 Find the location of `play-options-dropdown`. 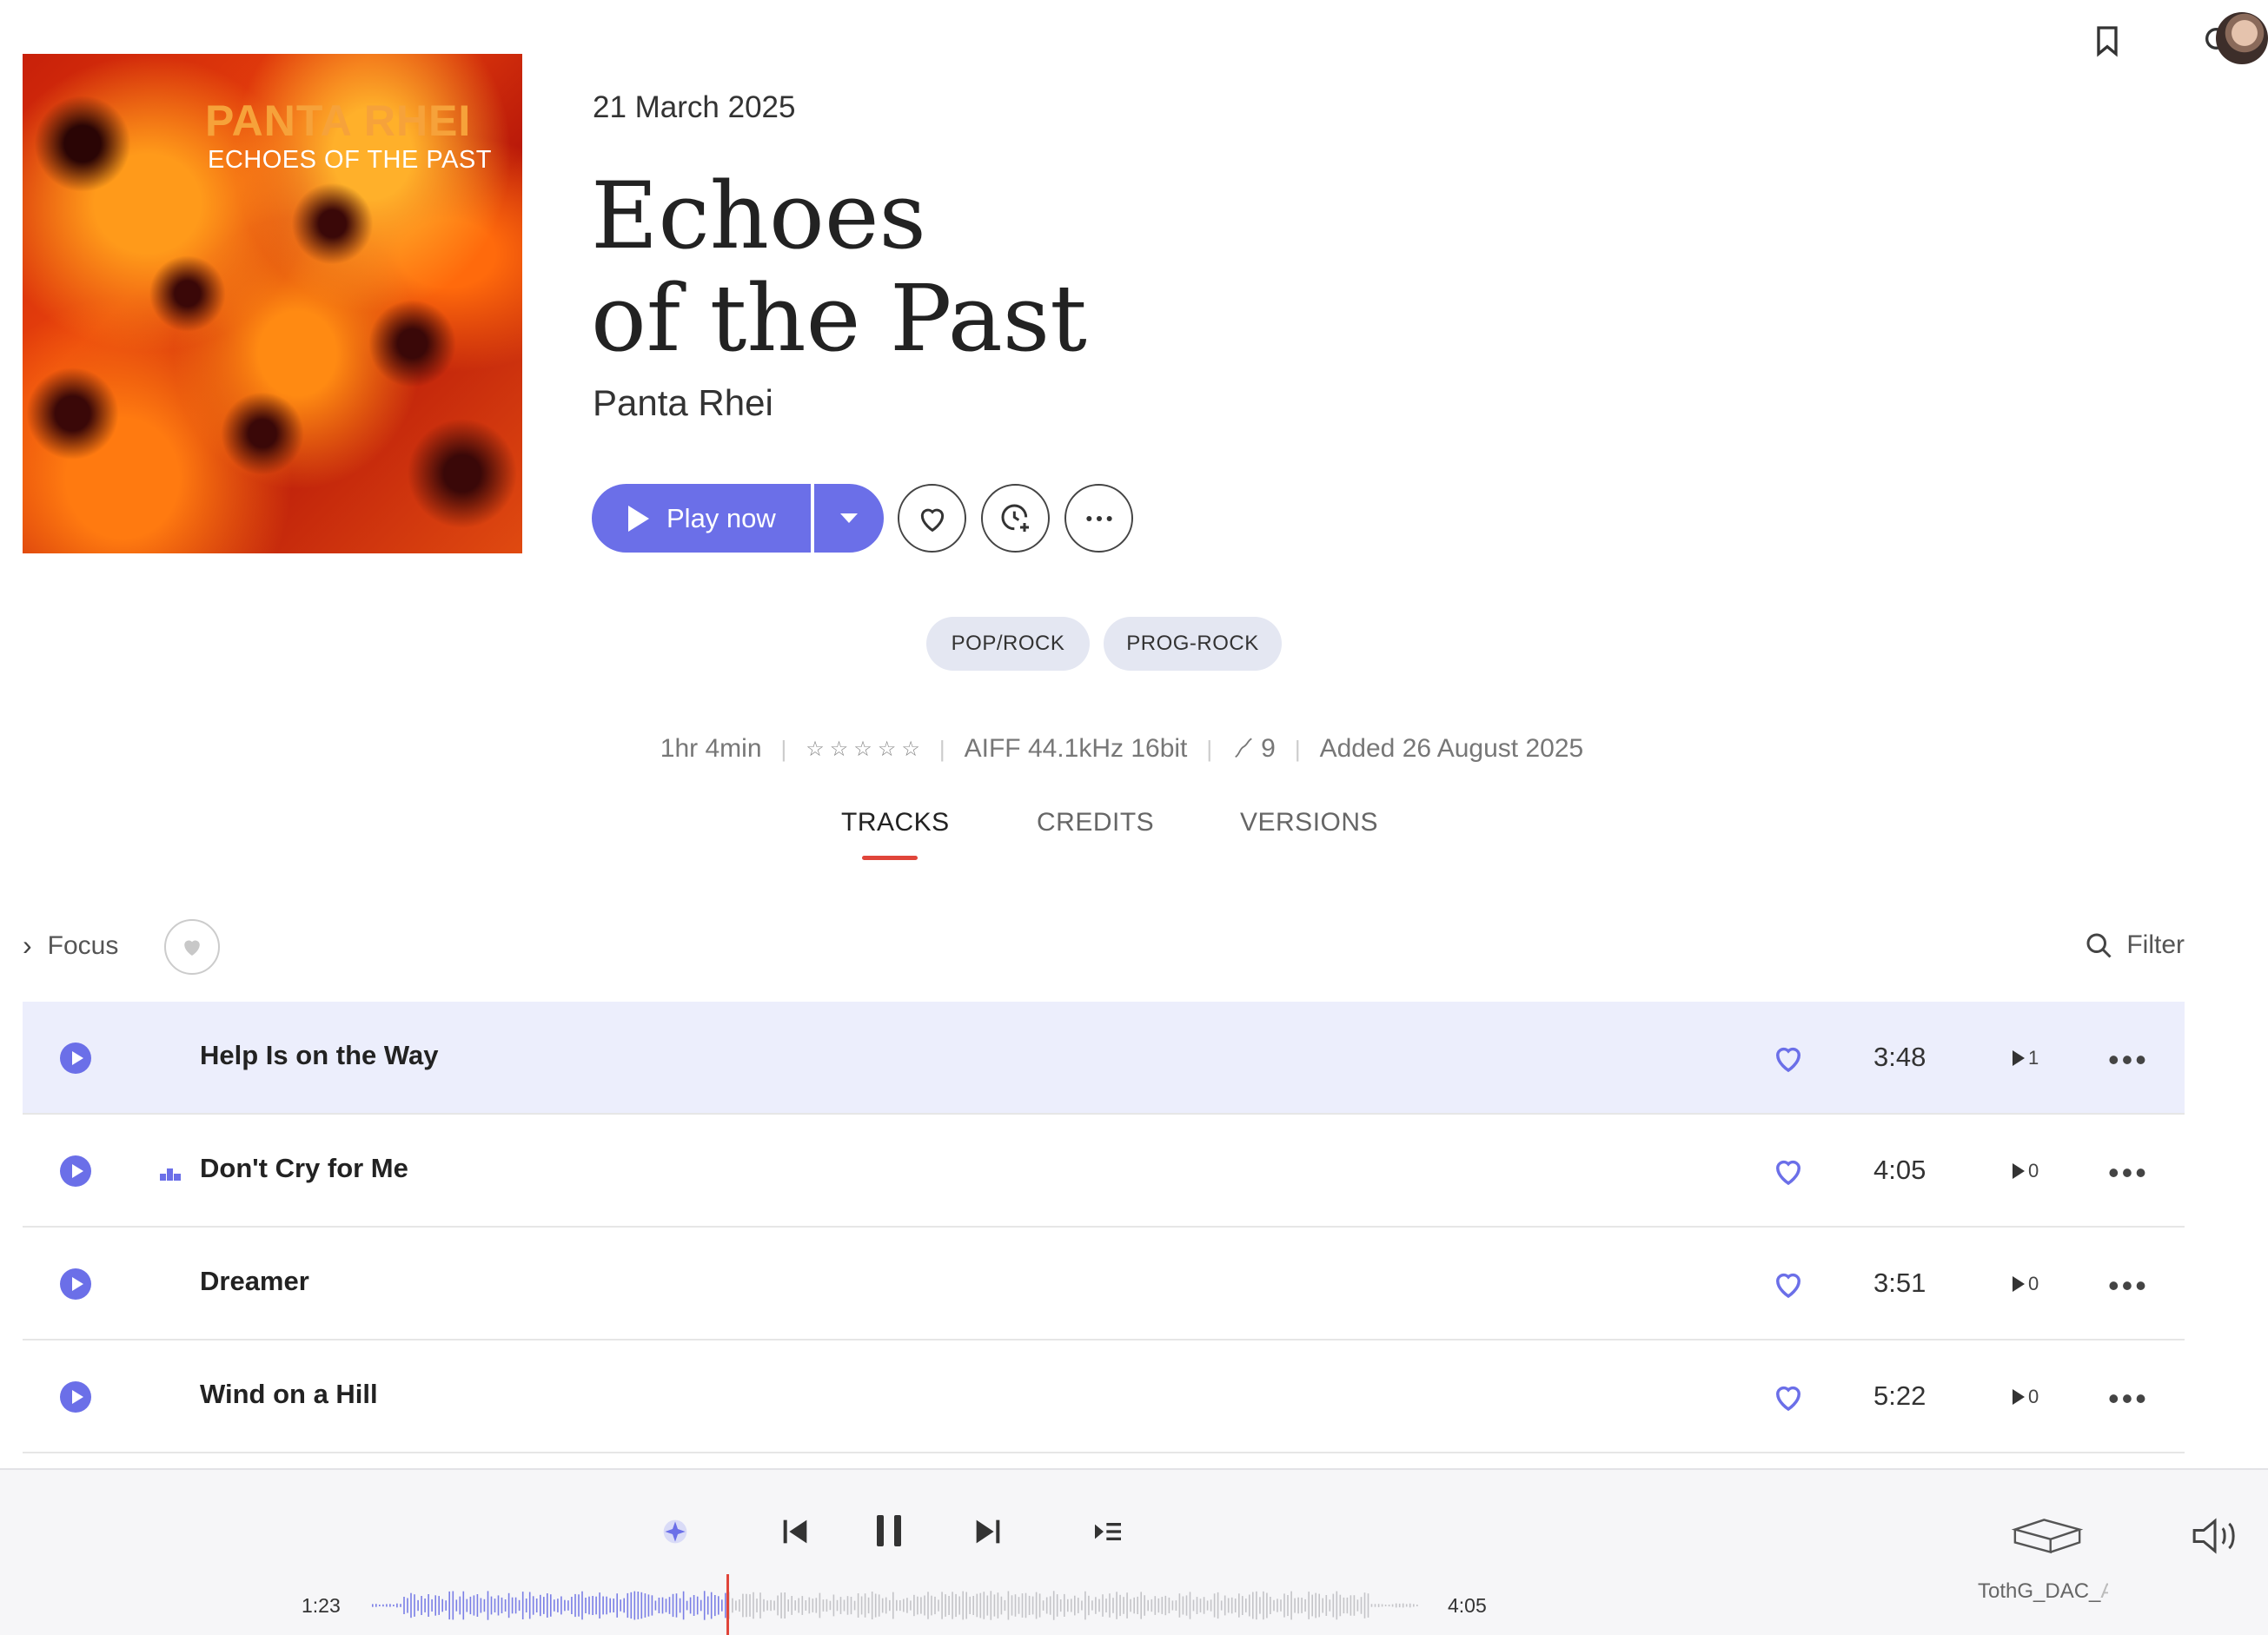

play-options-dropdown is located at coordinates (849, 519).